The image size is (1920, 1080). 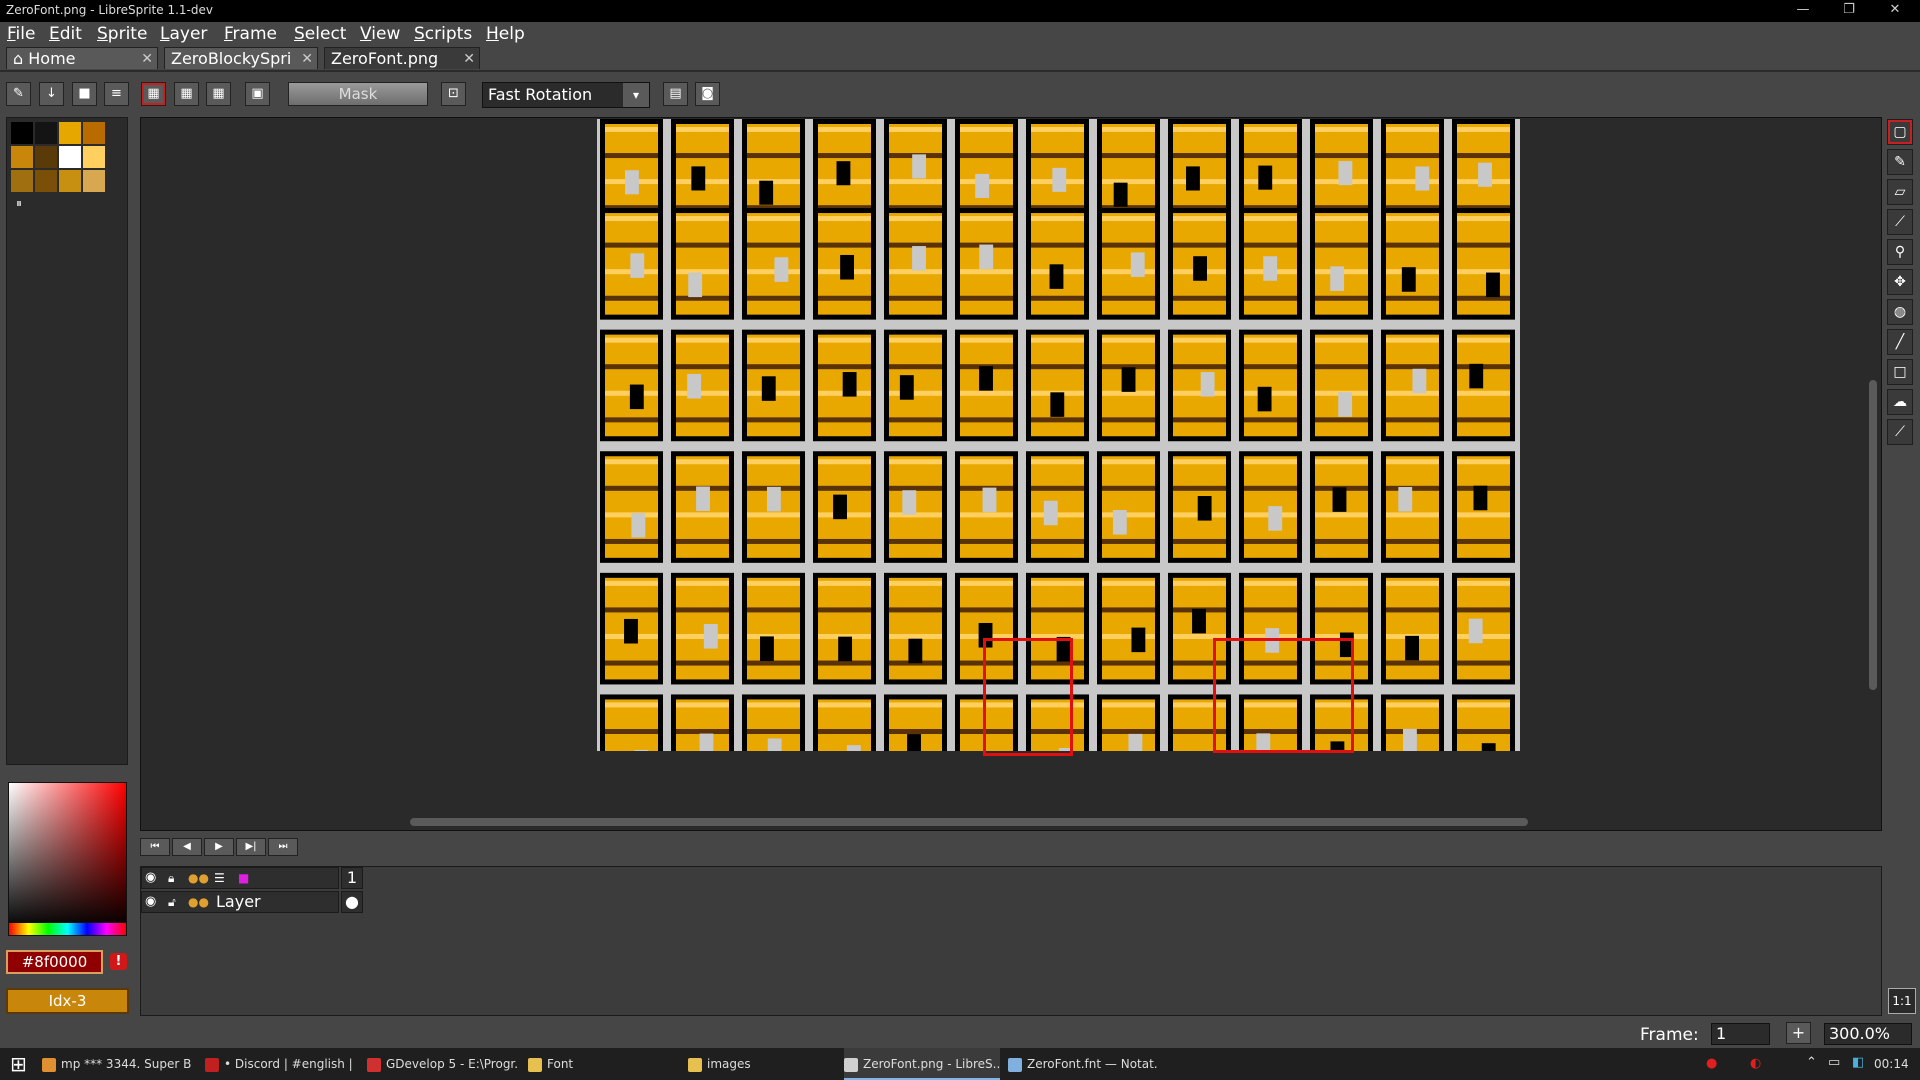 I want to click on subtract-selection-icon: ▦, so click(x=218, y=94).